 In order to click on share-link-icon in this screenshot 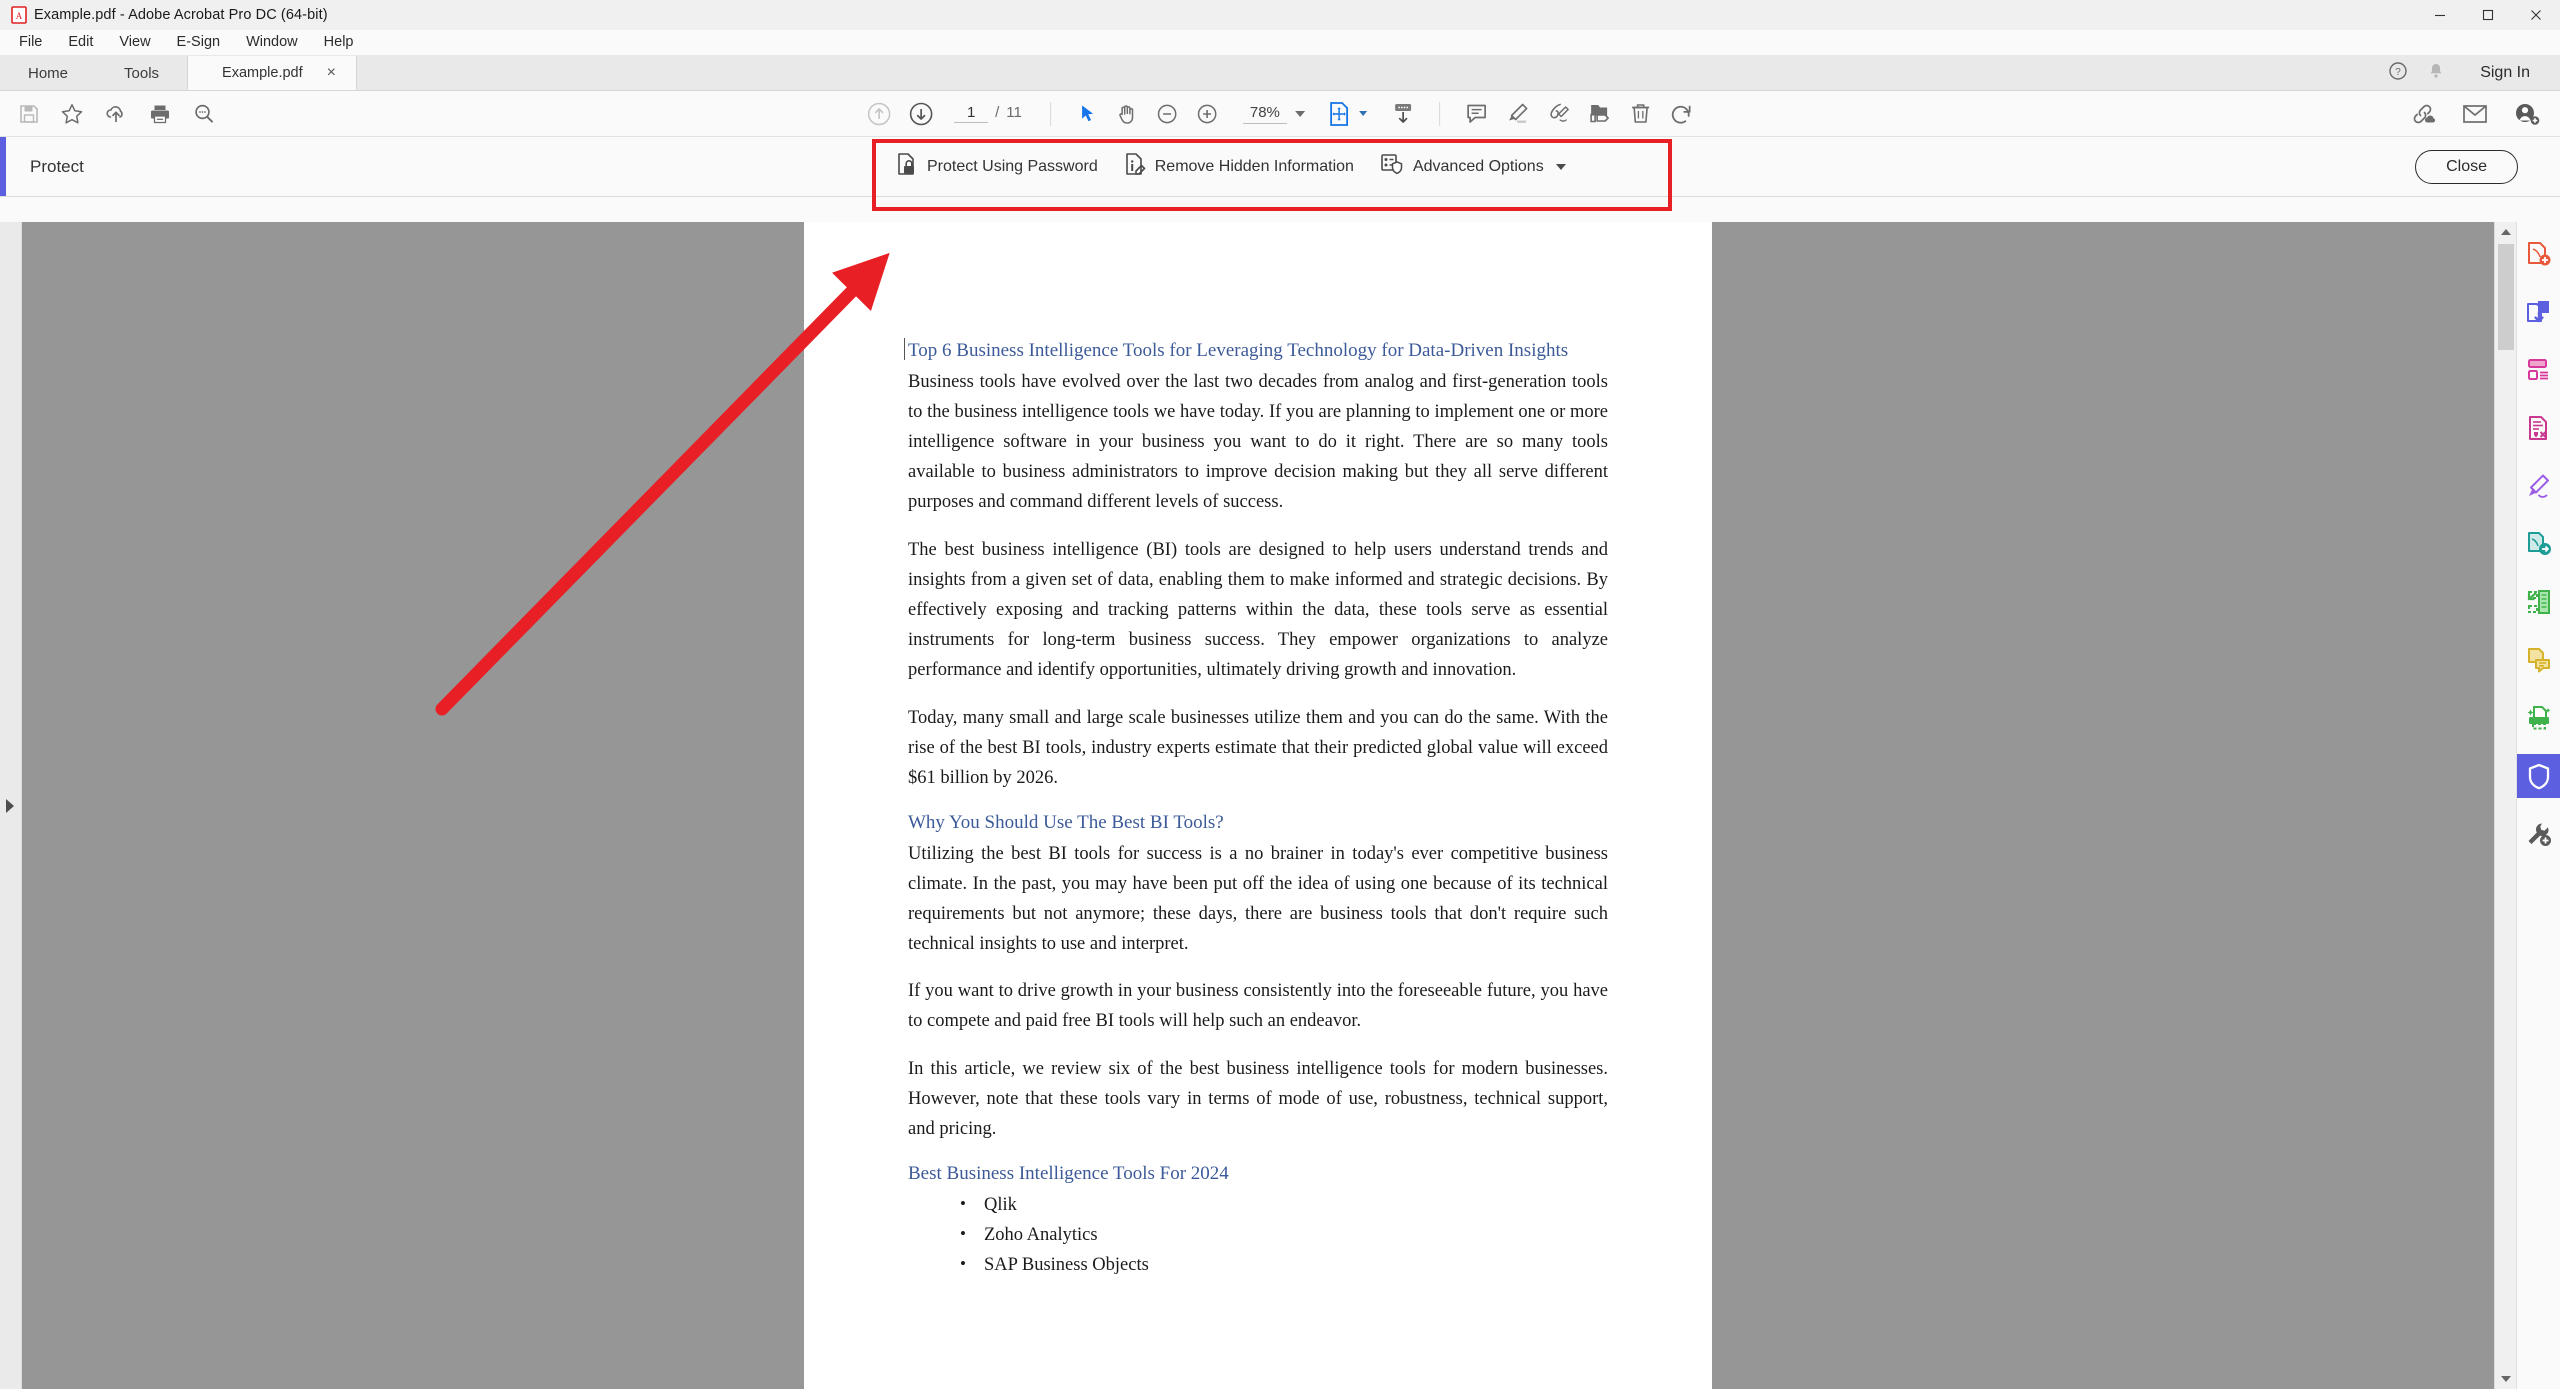, I will do `click(2423, 114)`.